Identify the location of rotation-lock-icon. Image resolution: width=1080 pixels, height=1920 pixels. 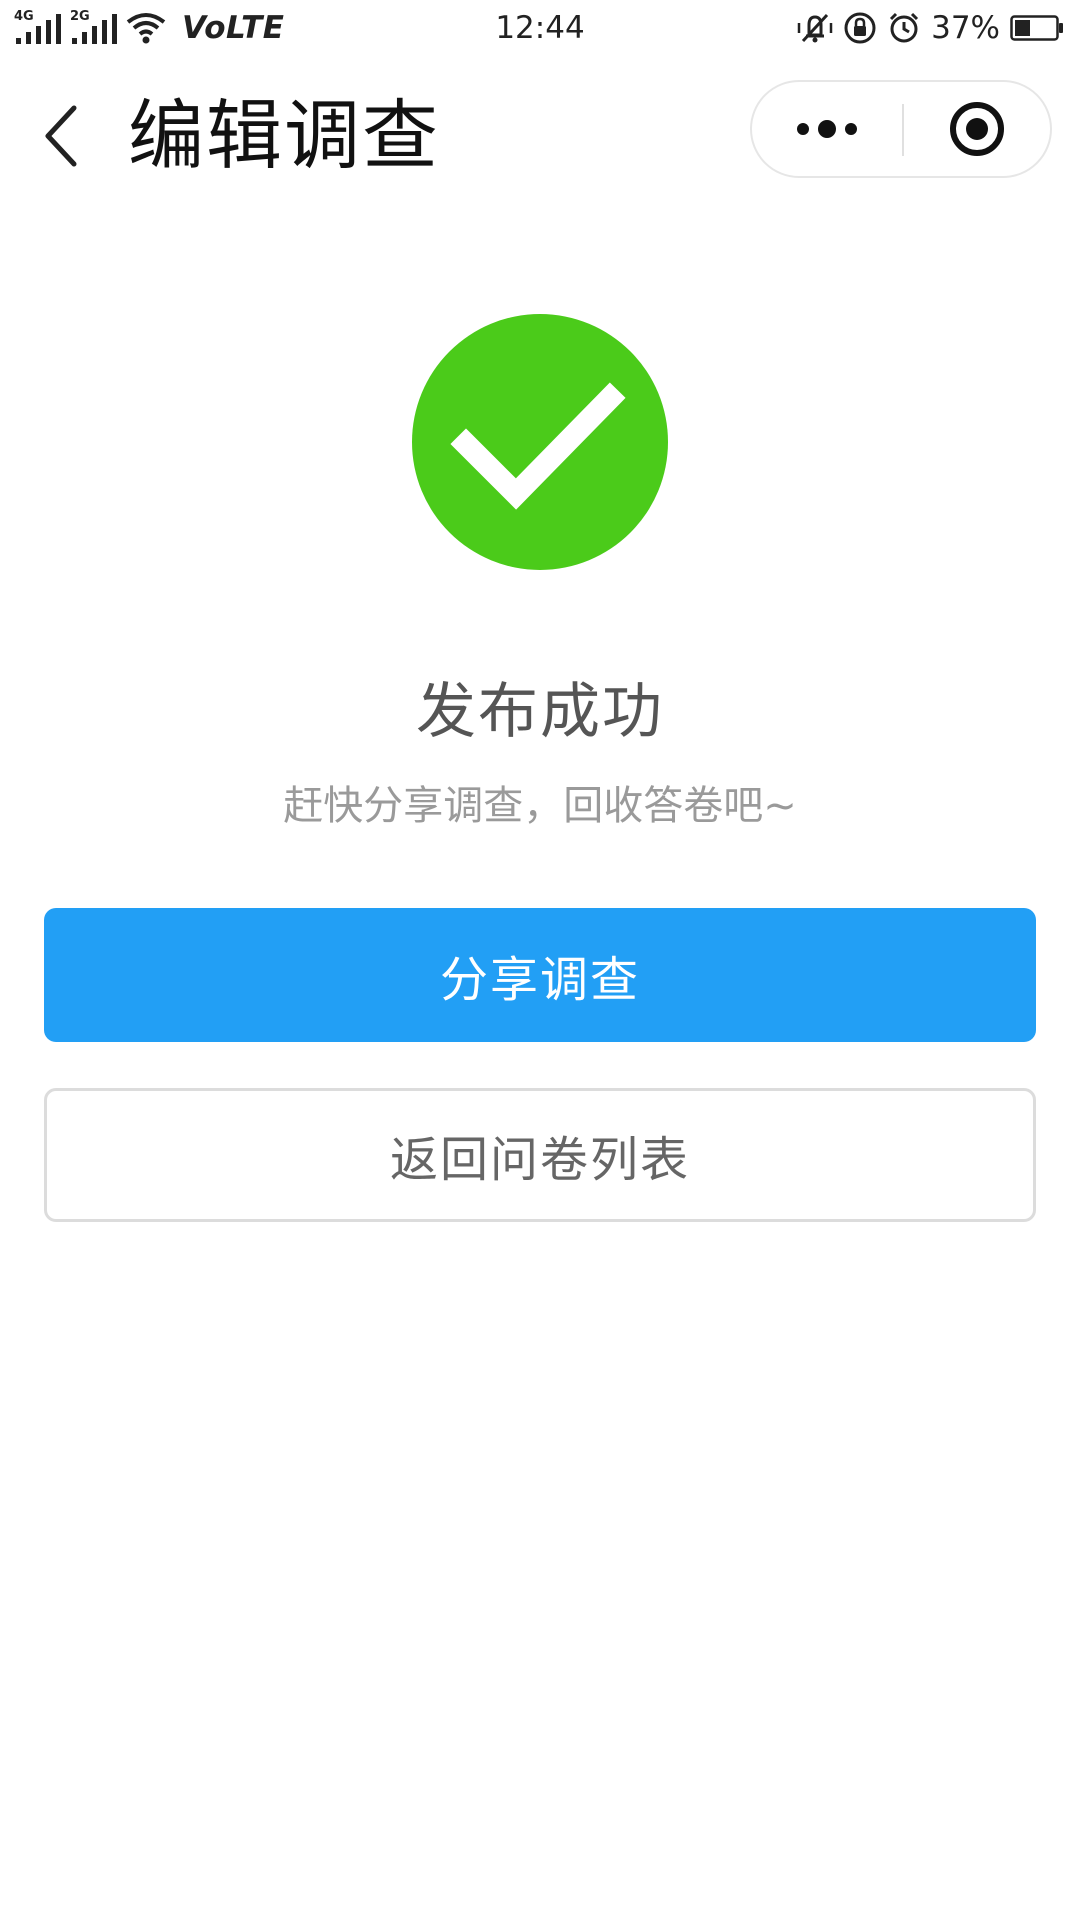
(860, 28).